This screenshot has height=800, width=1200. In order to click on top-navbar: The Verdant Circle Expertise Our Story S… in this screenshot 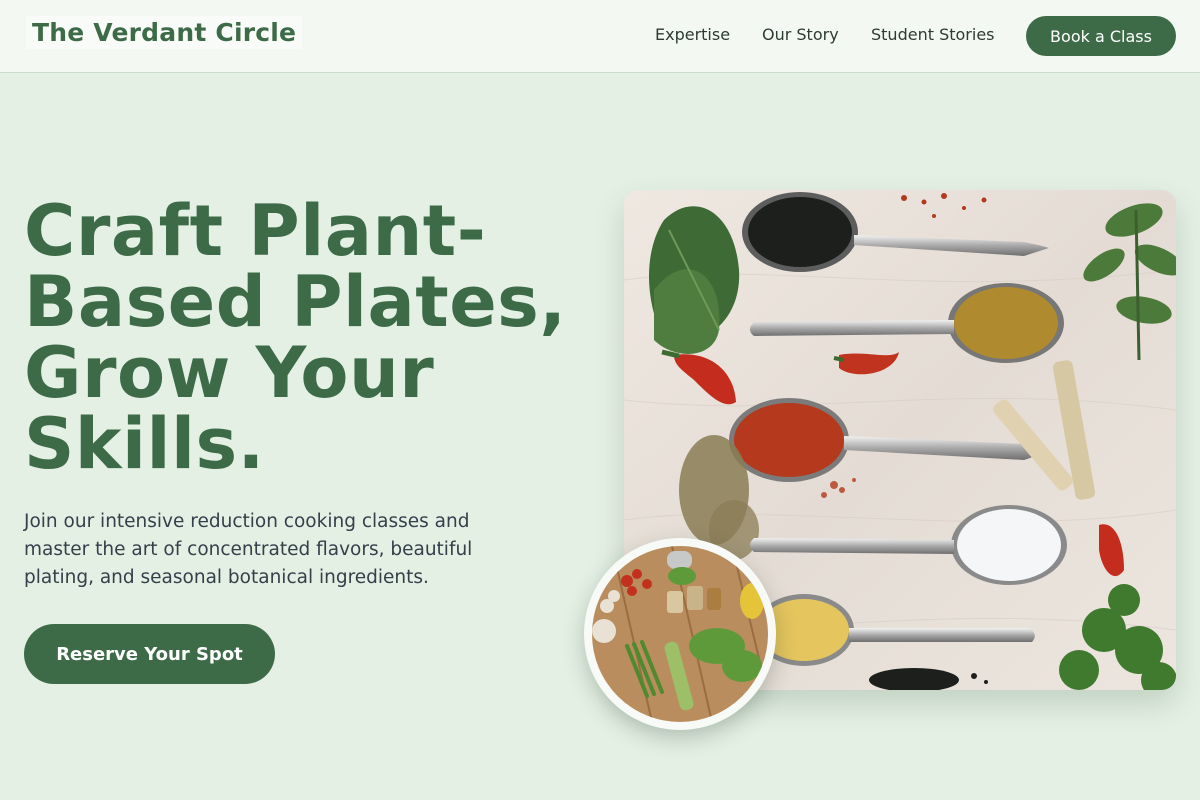, I will do `click(600, 36)`.